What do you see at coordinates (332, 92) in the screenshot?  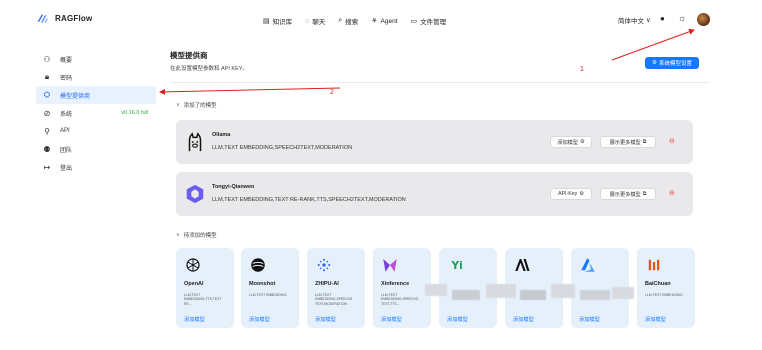 I see `annotation-label-2: 2` at bounding box center [332, 92].